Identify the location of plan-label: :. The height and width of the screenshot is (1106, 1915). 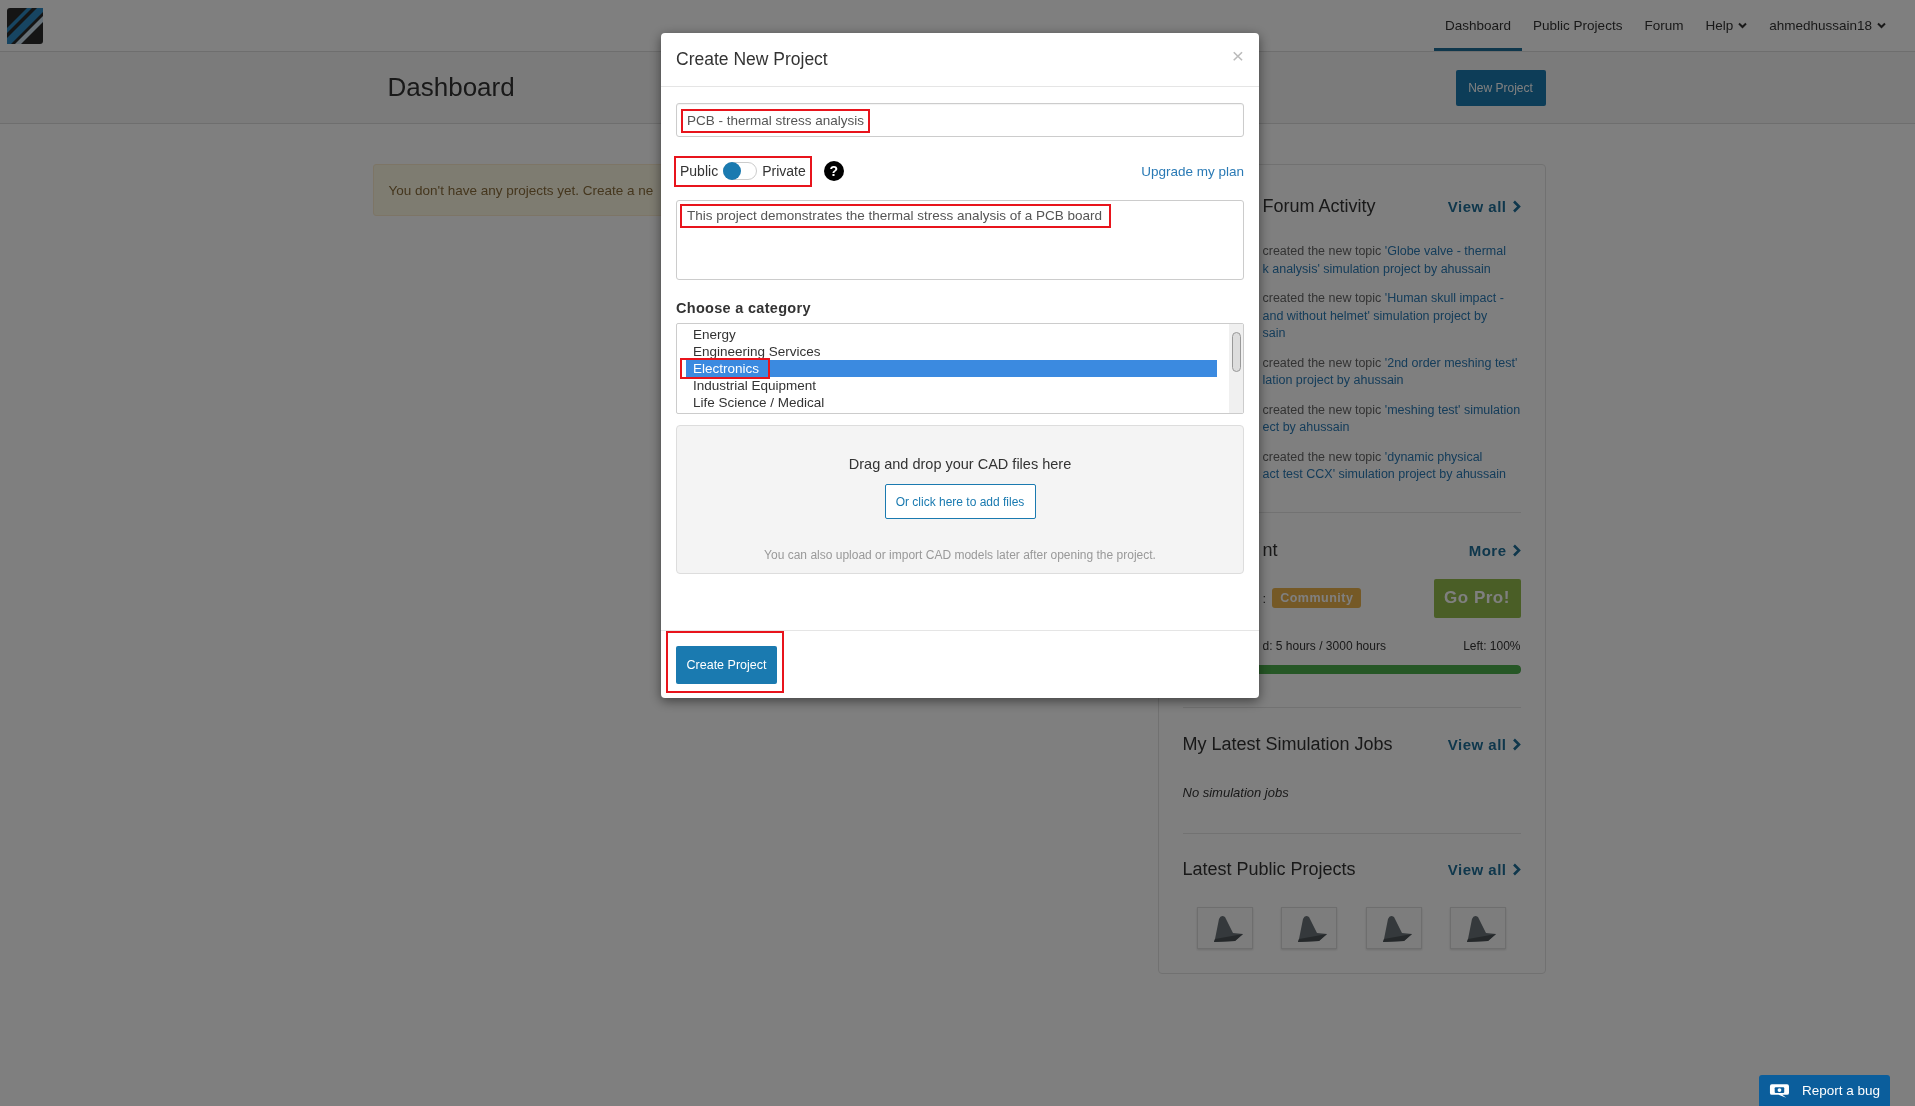
(1264, 598).